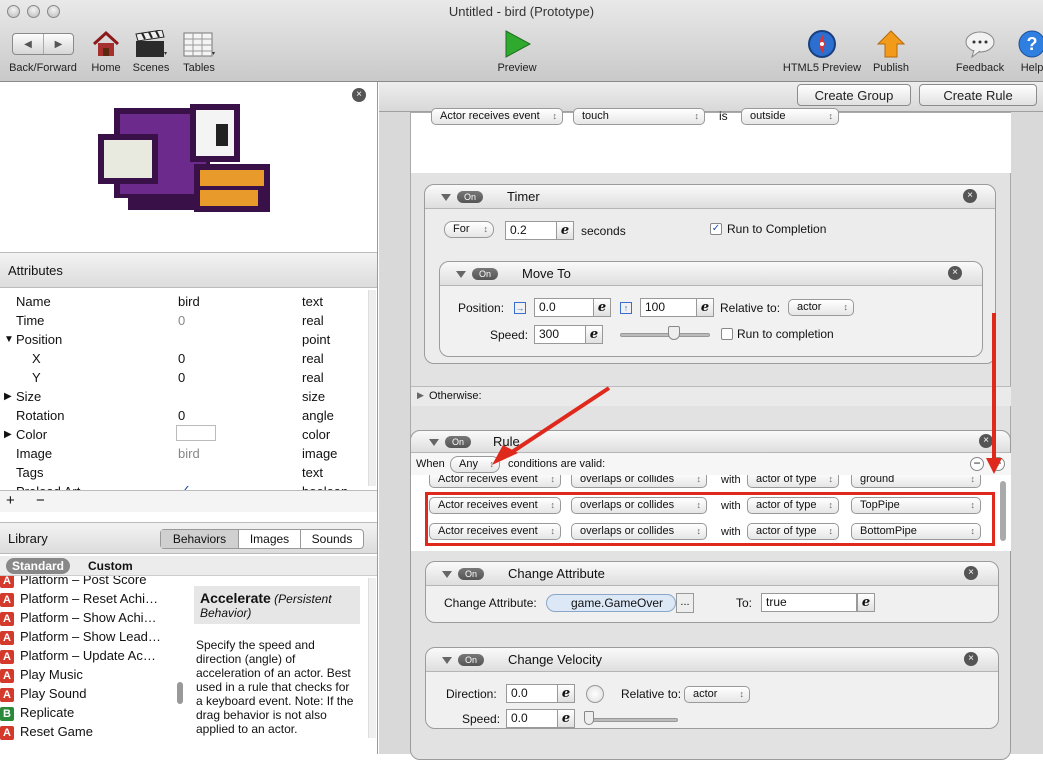 This screenshot has width=1043, height=760. What do you see at coordinates (611, 603) in the screenshot?
I see `attribute-token: game.GameOver` at bounding box center [611, 603].